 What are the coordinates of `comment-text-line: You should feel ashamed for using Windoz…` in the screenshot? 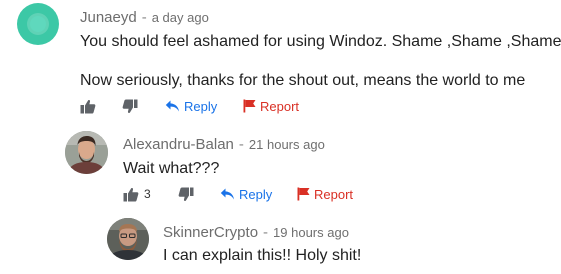 It's located at (320, 41).